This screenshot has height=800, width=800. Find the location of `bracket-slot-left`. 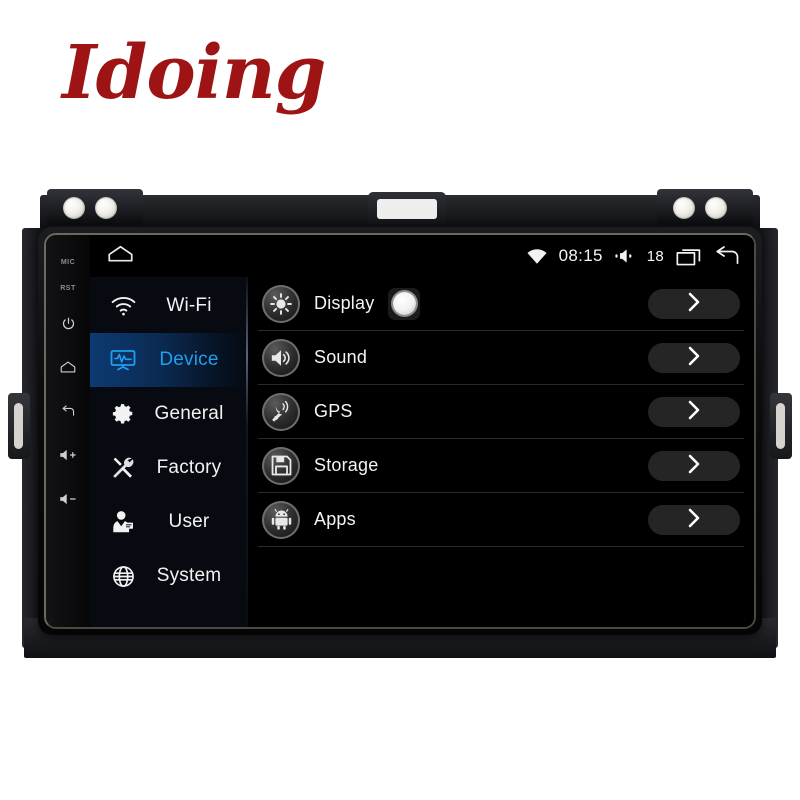

bracket-slot-left is located at coordinates (19, 426).